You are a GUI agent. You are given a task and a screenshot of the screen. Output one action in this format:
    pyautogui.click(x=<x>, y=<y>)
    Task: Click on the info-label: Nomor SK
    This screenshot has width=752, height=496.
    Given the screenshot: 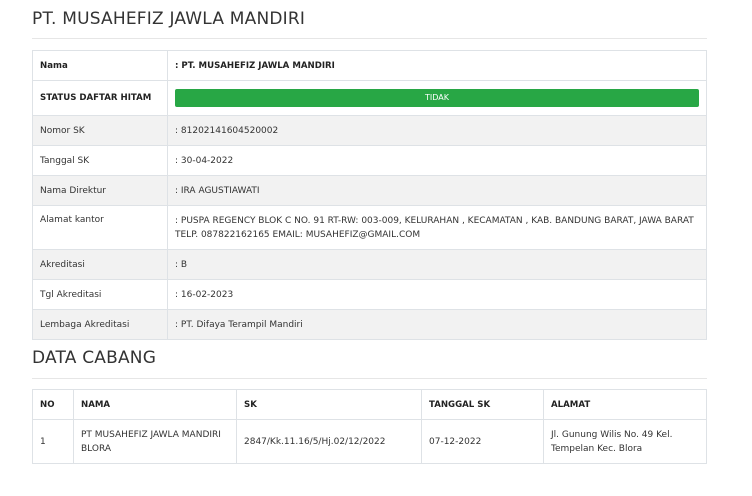 What is the action you would take?
    pyautogui.click(x=100, y=130)
    